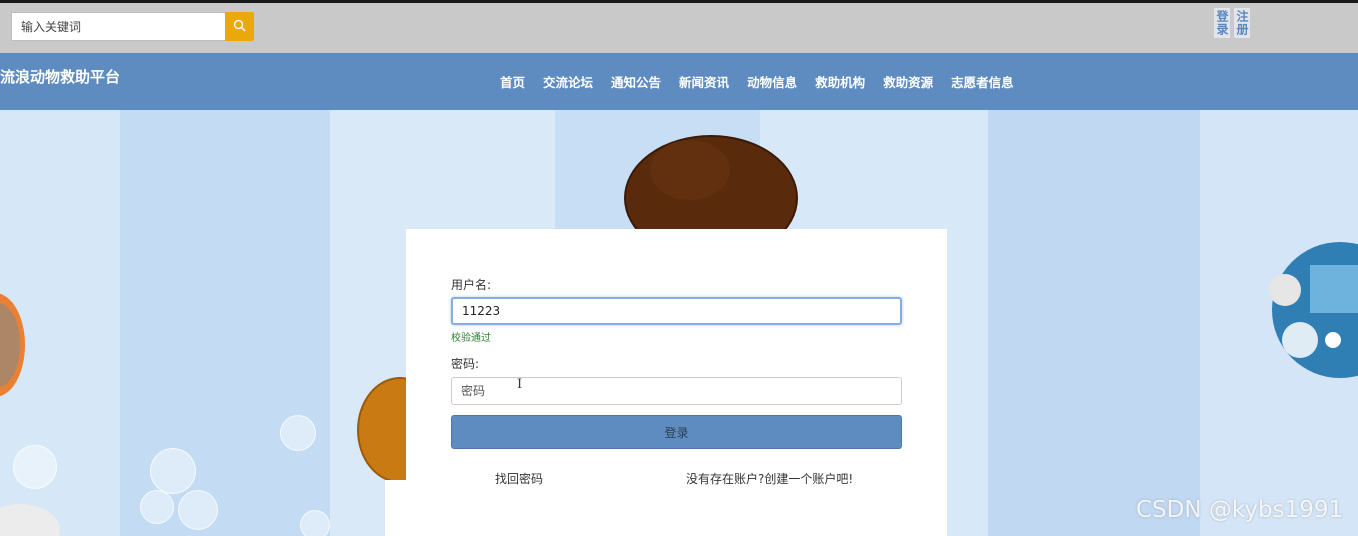 The width and height of the screenshot is (1358, 536). What do you see at coordinates (471, 285) in the screenshot?
I see `username-label: 用户名:` at bounding box center [471, 285].